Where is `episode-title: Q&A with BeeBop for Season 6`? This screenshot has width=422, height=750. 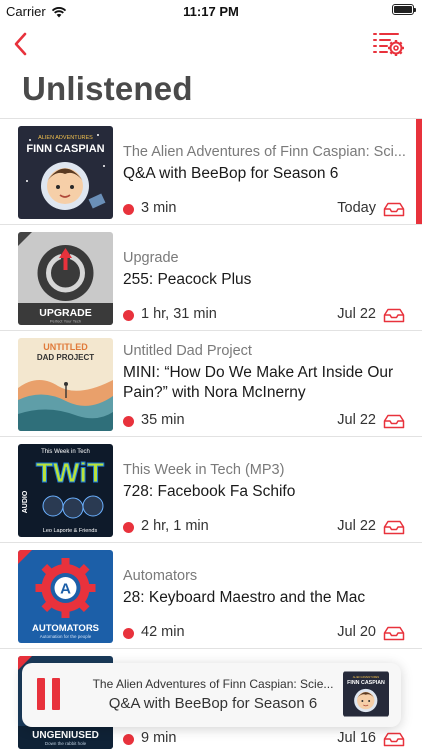
episode-title: Q&A with BeeBop for Season 6 is located at coordinates (231, 173).